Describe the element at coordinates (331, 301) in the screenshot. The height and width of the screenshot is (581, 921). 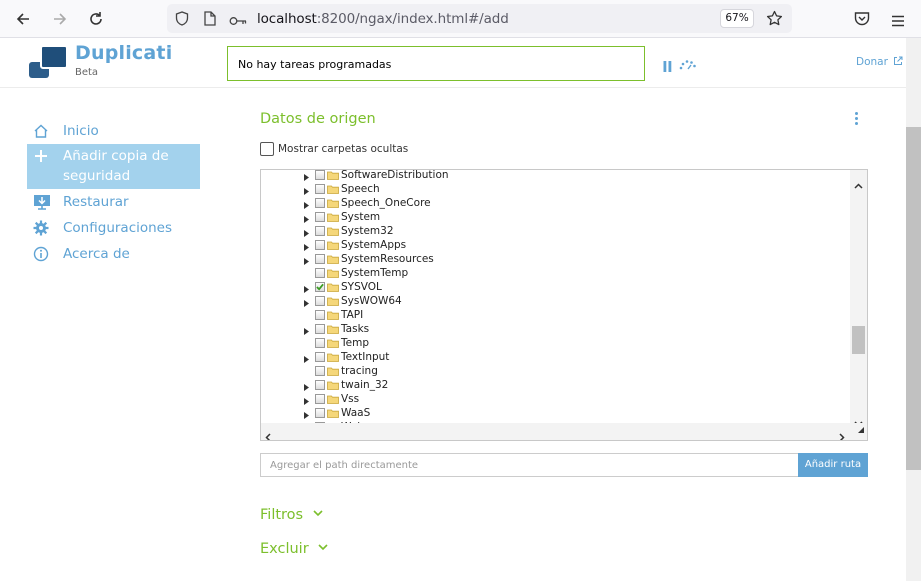
I see `tree-row: SysWOW64` at that location.